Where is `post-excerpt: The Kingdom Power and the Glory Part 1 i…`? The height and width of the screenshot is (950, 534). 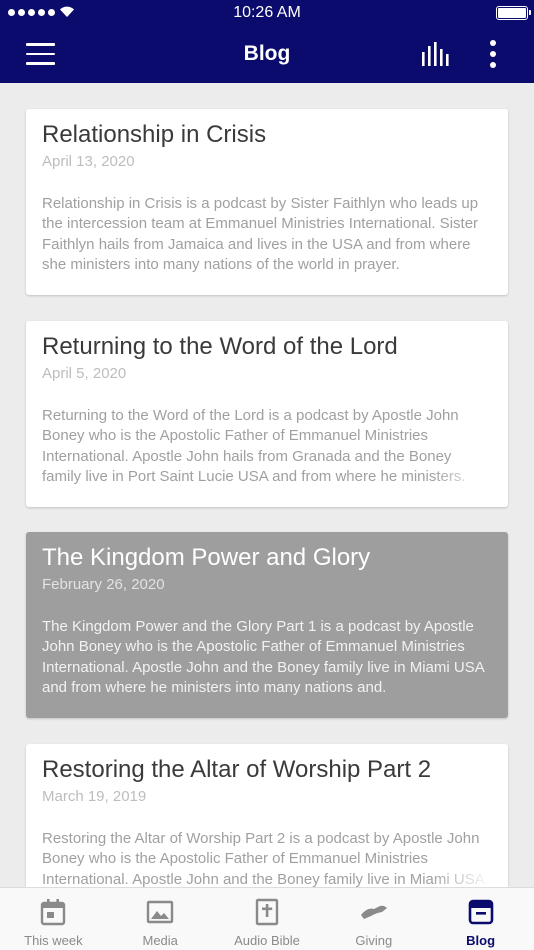
post-excerpt: The Kingdom Power and the Glory Part 1 i… is located at coordinates (267, 657).